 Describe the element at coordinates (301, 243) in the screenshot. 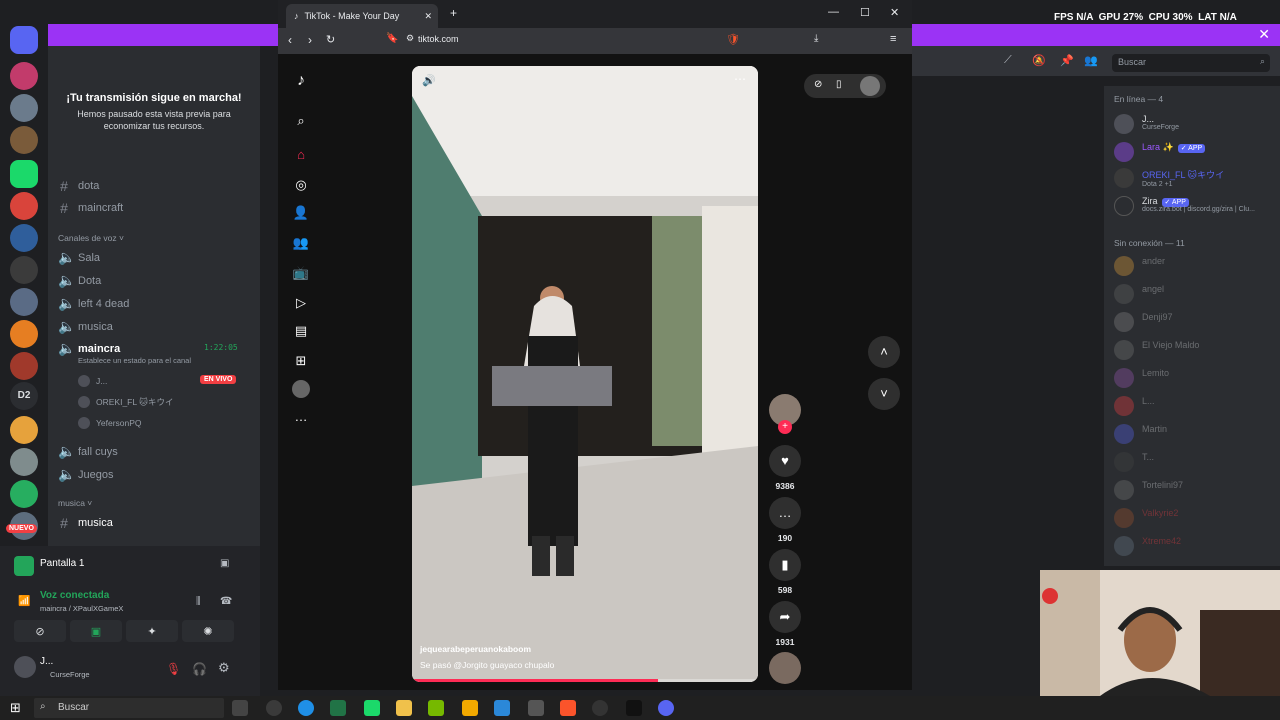

I see `friends-icon: 👥` at that location.